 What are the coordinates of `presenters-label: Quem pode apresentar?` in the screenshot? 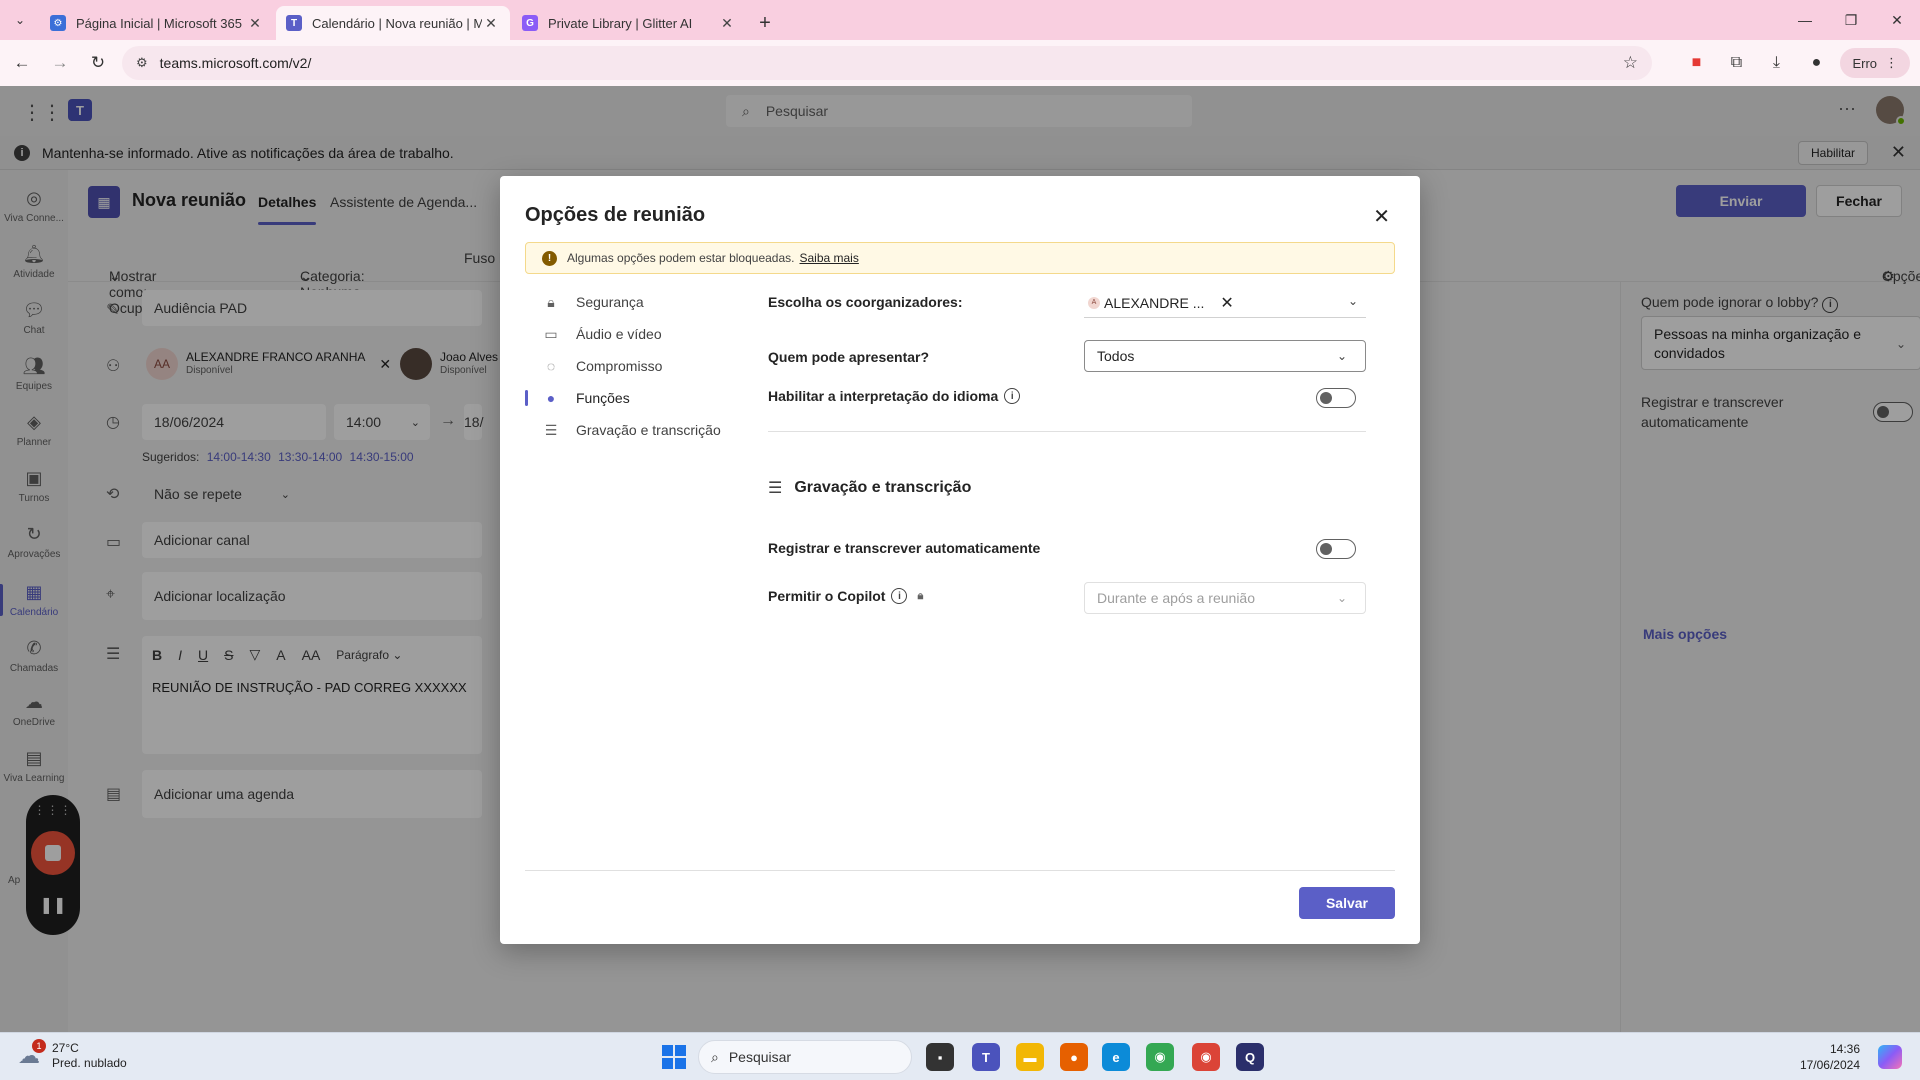 It's located at (849, 357).